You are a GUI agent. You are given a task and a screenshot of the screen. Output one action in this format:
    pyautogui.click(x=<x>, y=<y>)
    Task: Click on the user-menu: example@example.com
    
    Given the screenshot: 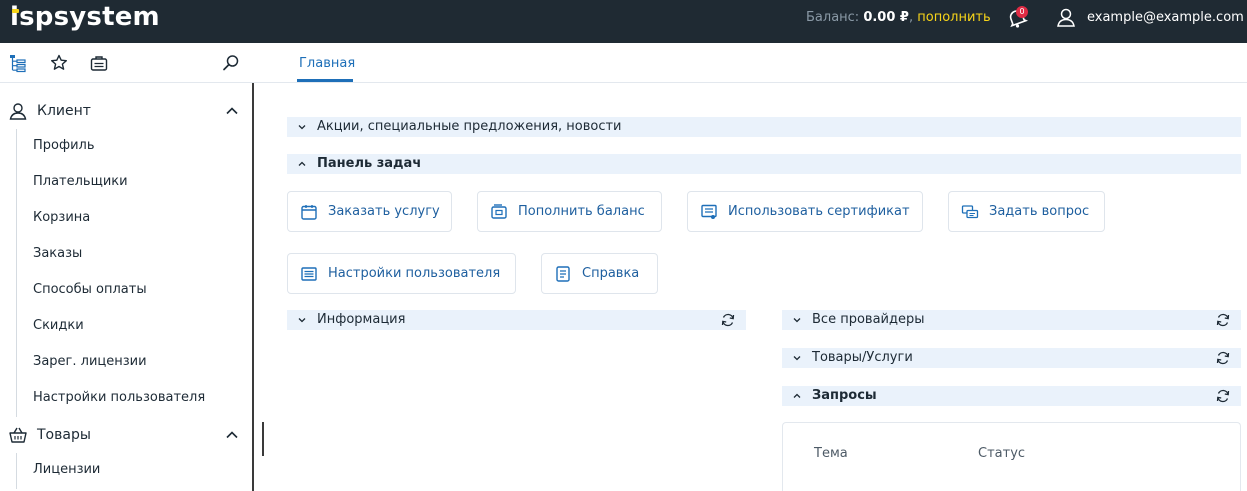 What is the action you would take?
    pyautogui.click(x=1149, y=17)
    